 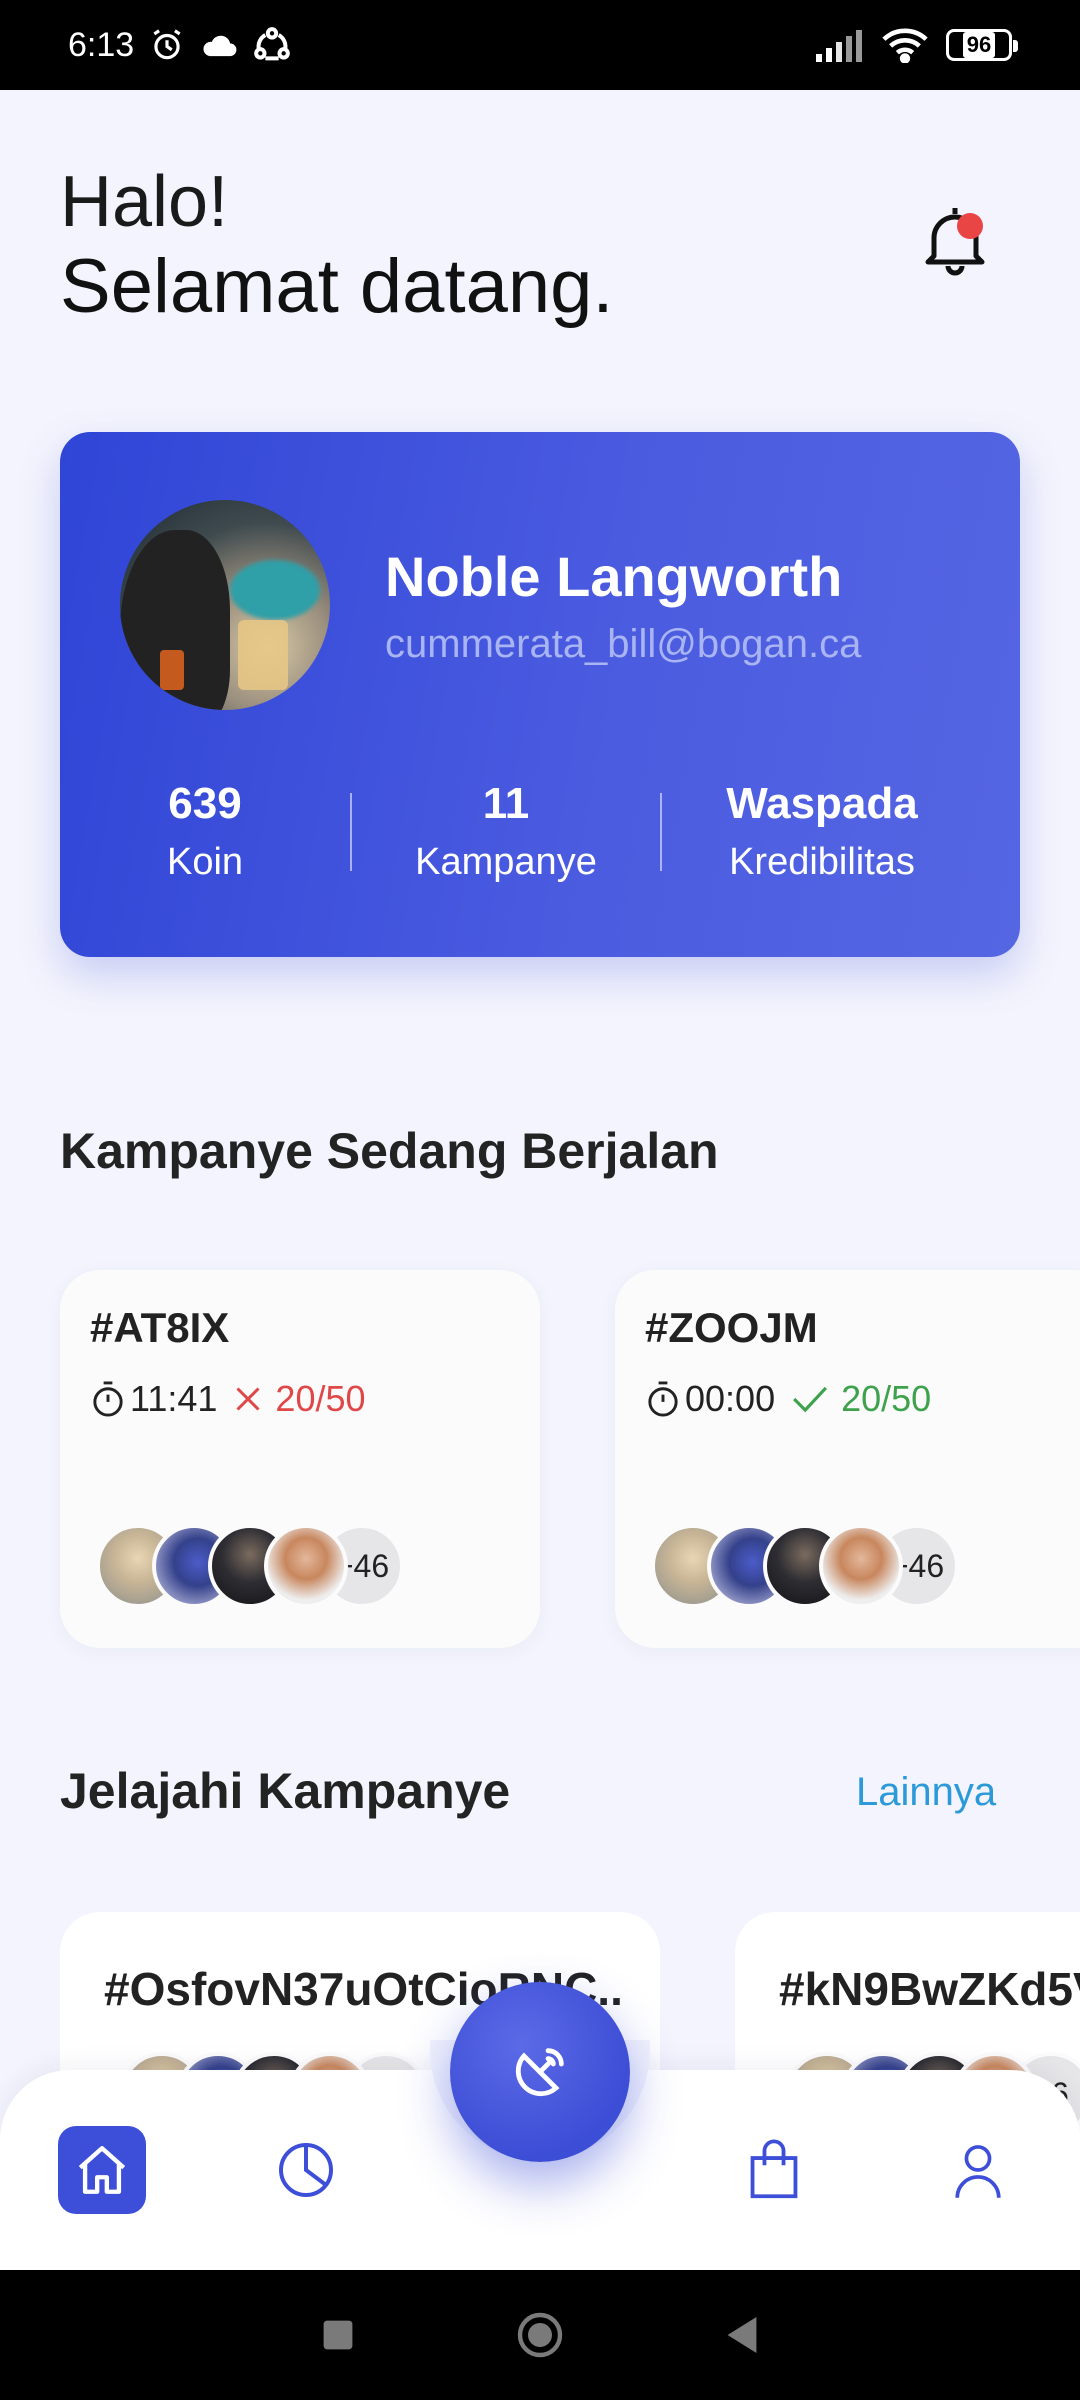 I want to click on status-right: 96, so click(x=917, y=45).